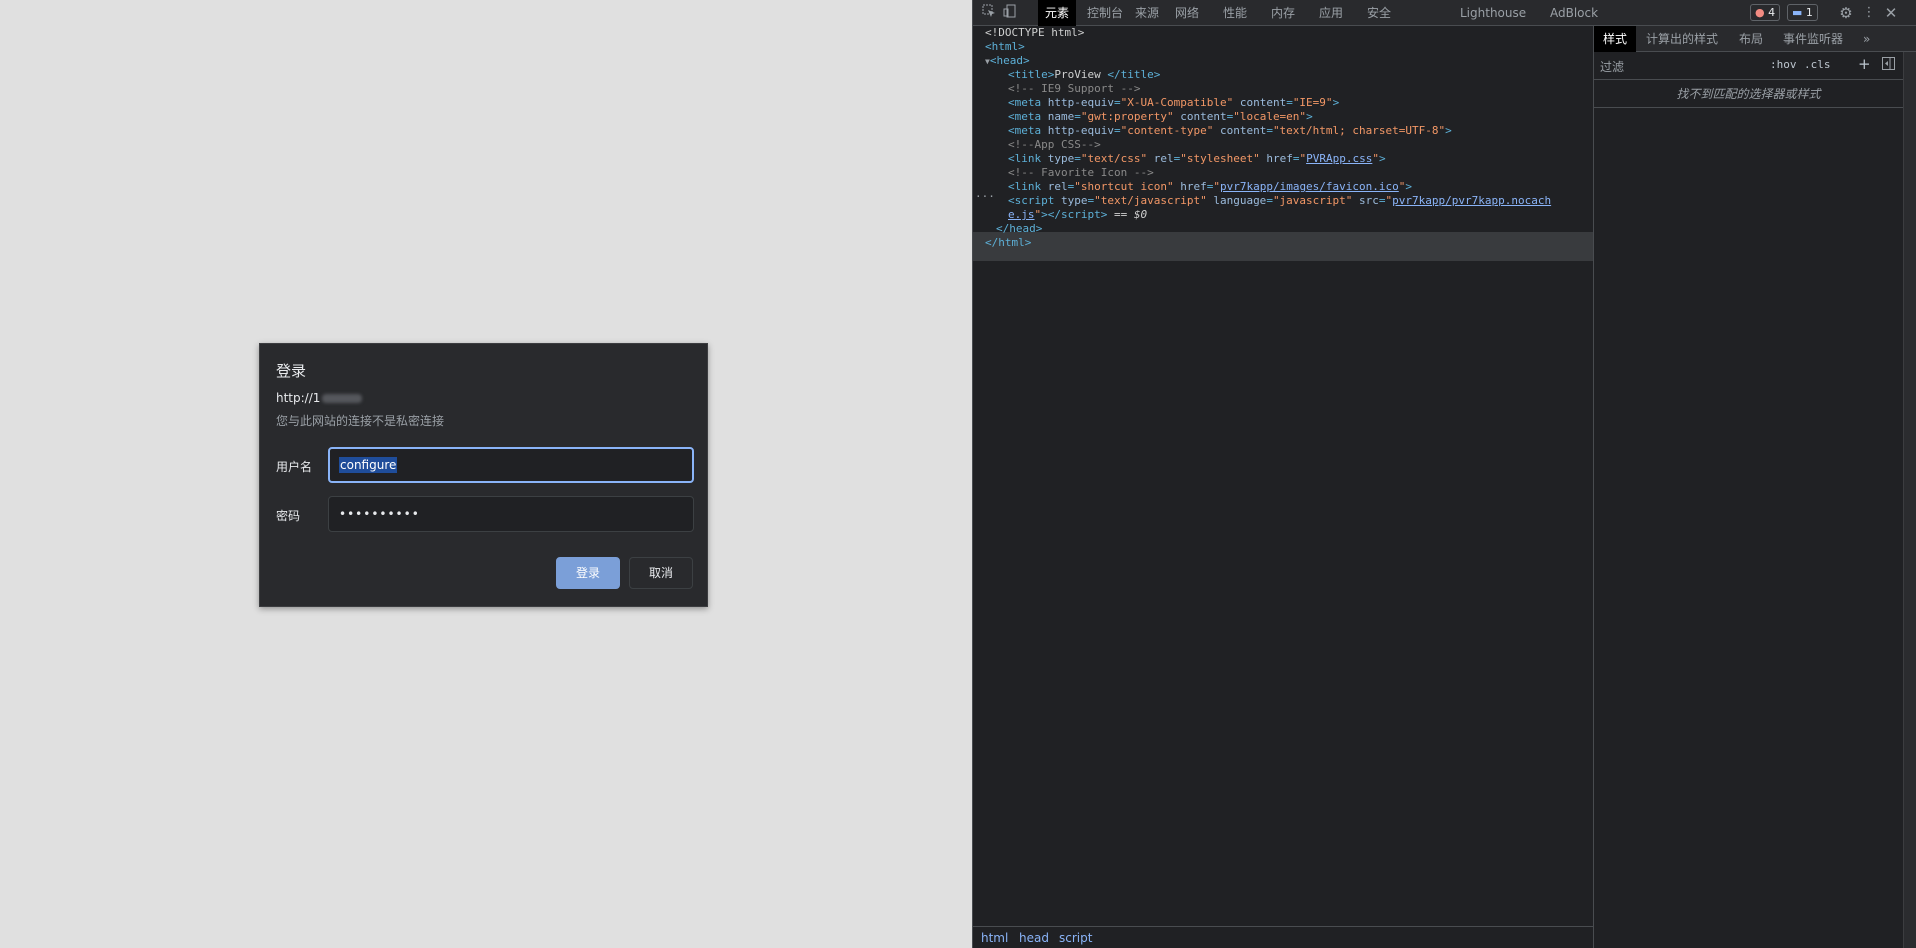  Describe the element at coordinates (1283, 13) in the screenshot. I see `tab-memory: 内存` at that location.